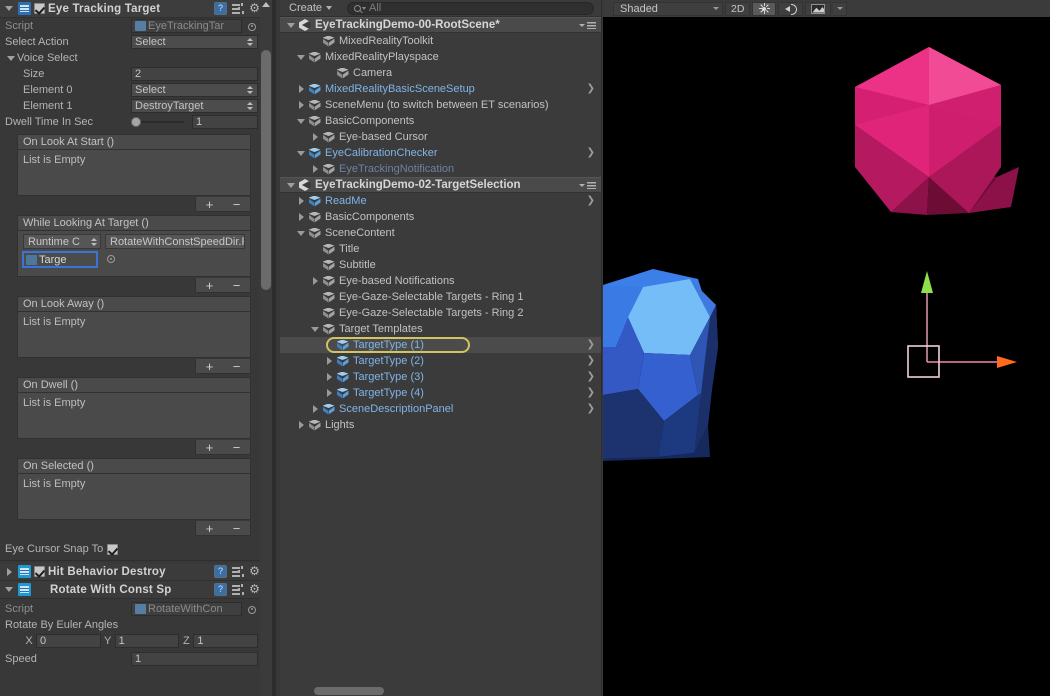  Describe the element at coordinates (441, 249) in the screenshot. I see `hierarchy-row: Title` at that location.